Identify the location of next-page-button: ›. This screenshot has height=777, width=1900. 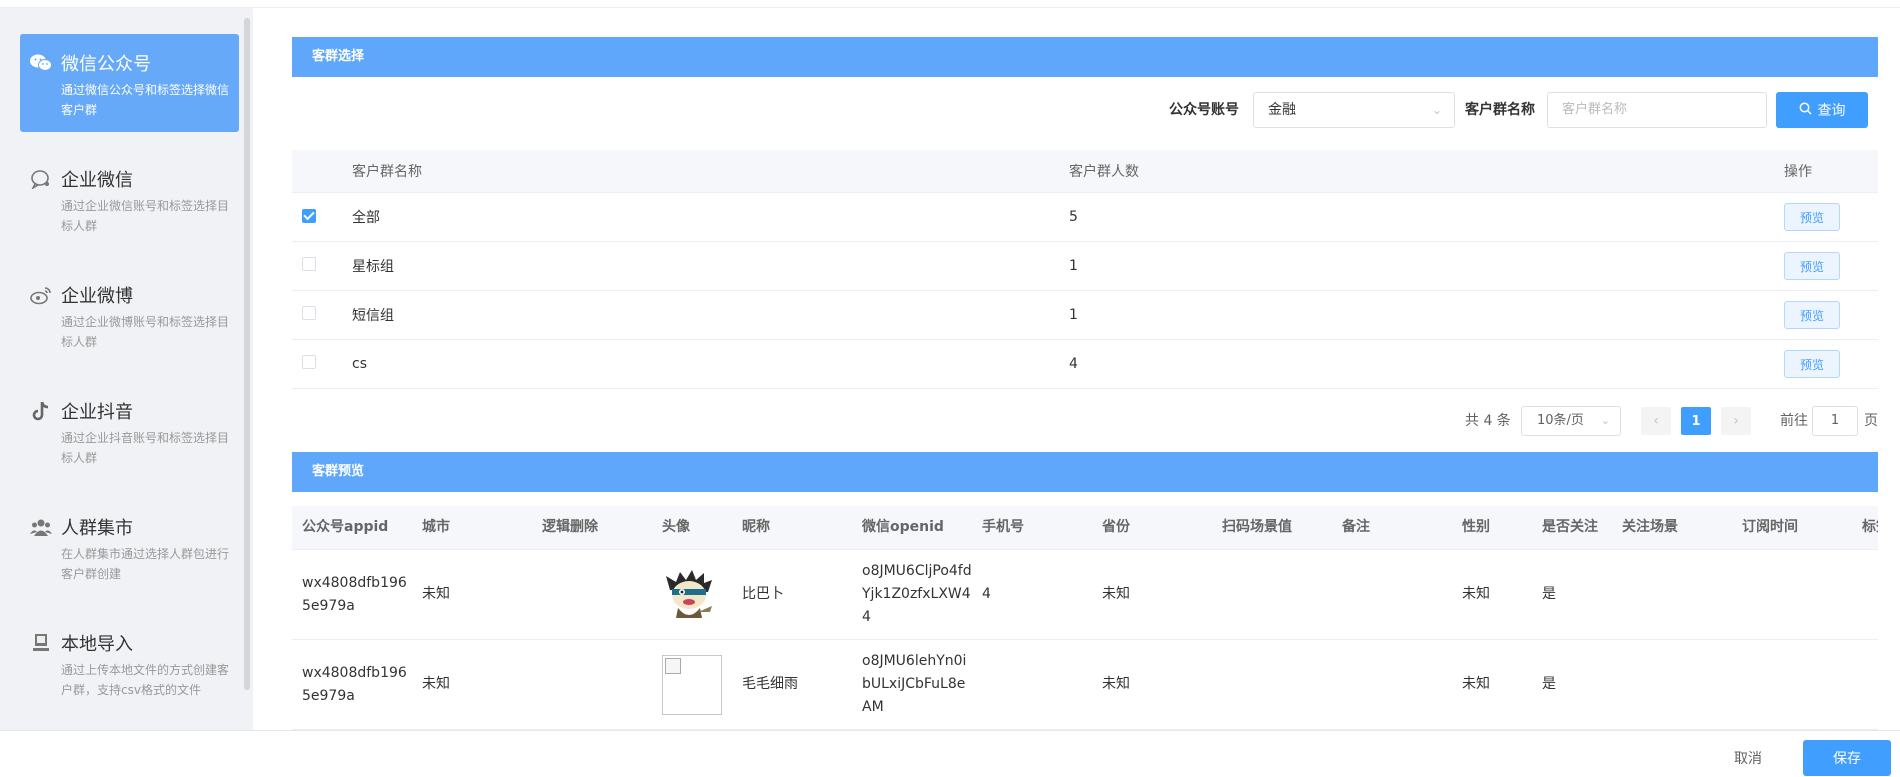
(1736, 421).